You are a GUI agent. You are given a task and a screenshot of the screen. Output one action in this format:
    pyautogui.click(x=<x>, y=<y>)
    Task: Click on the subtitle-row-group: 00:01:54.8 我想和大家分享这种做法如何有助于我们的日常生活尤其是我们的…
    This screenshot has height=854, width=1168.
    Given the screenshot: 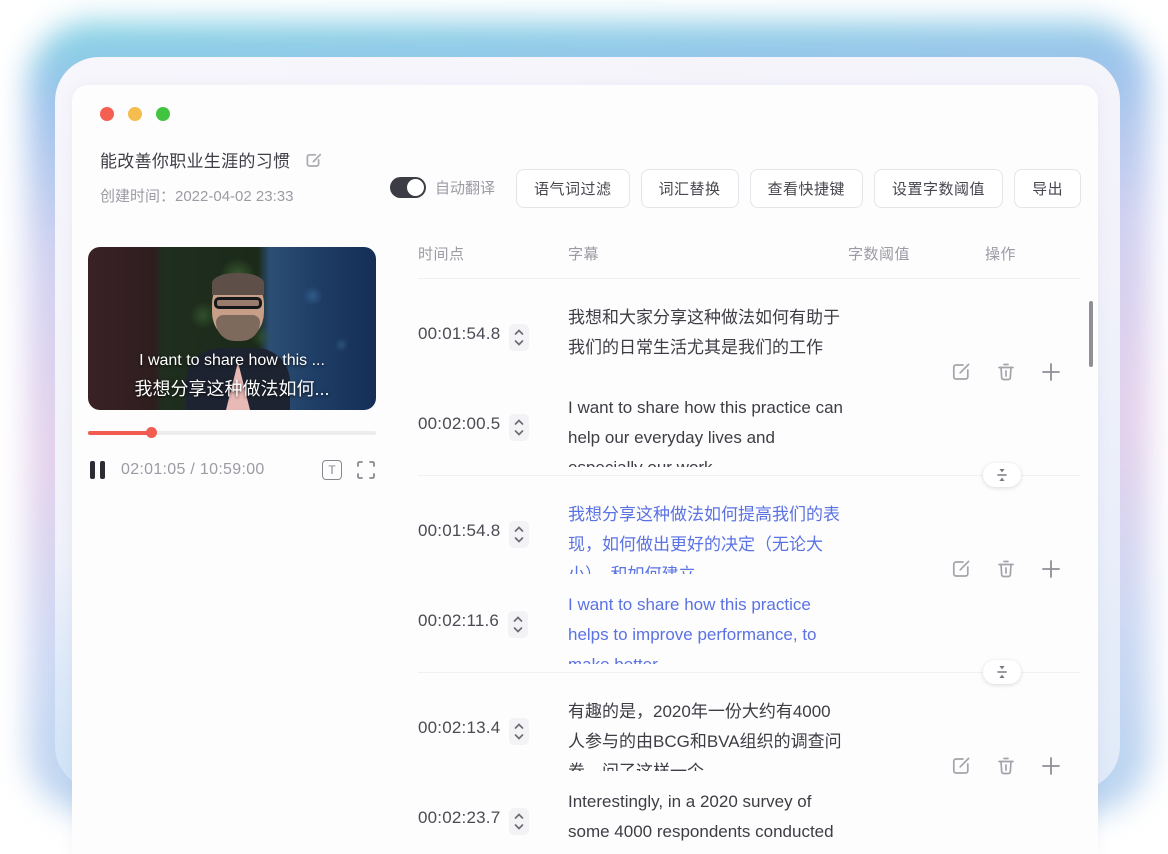 What is the action you would take?
    pyautogui.click(x=749, y=383)
    